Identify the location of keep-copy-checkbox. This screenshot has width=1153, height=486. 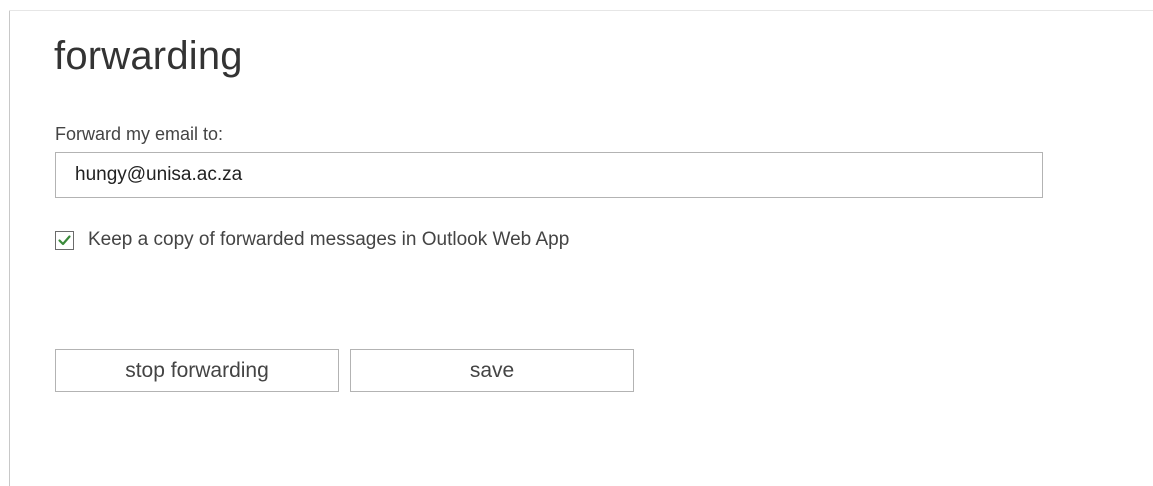
(64, 240).